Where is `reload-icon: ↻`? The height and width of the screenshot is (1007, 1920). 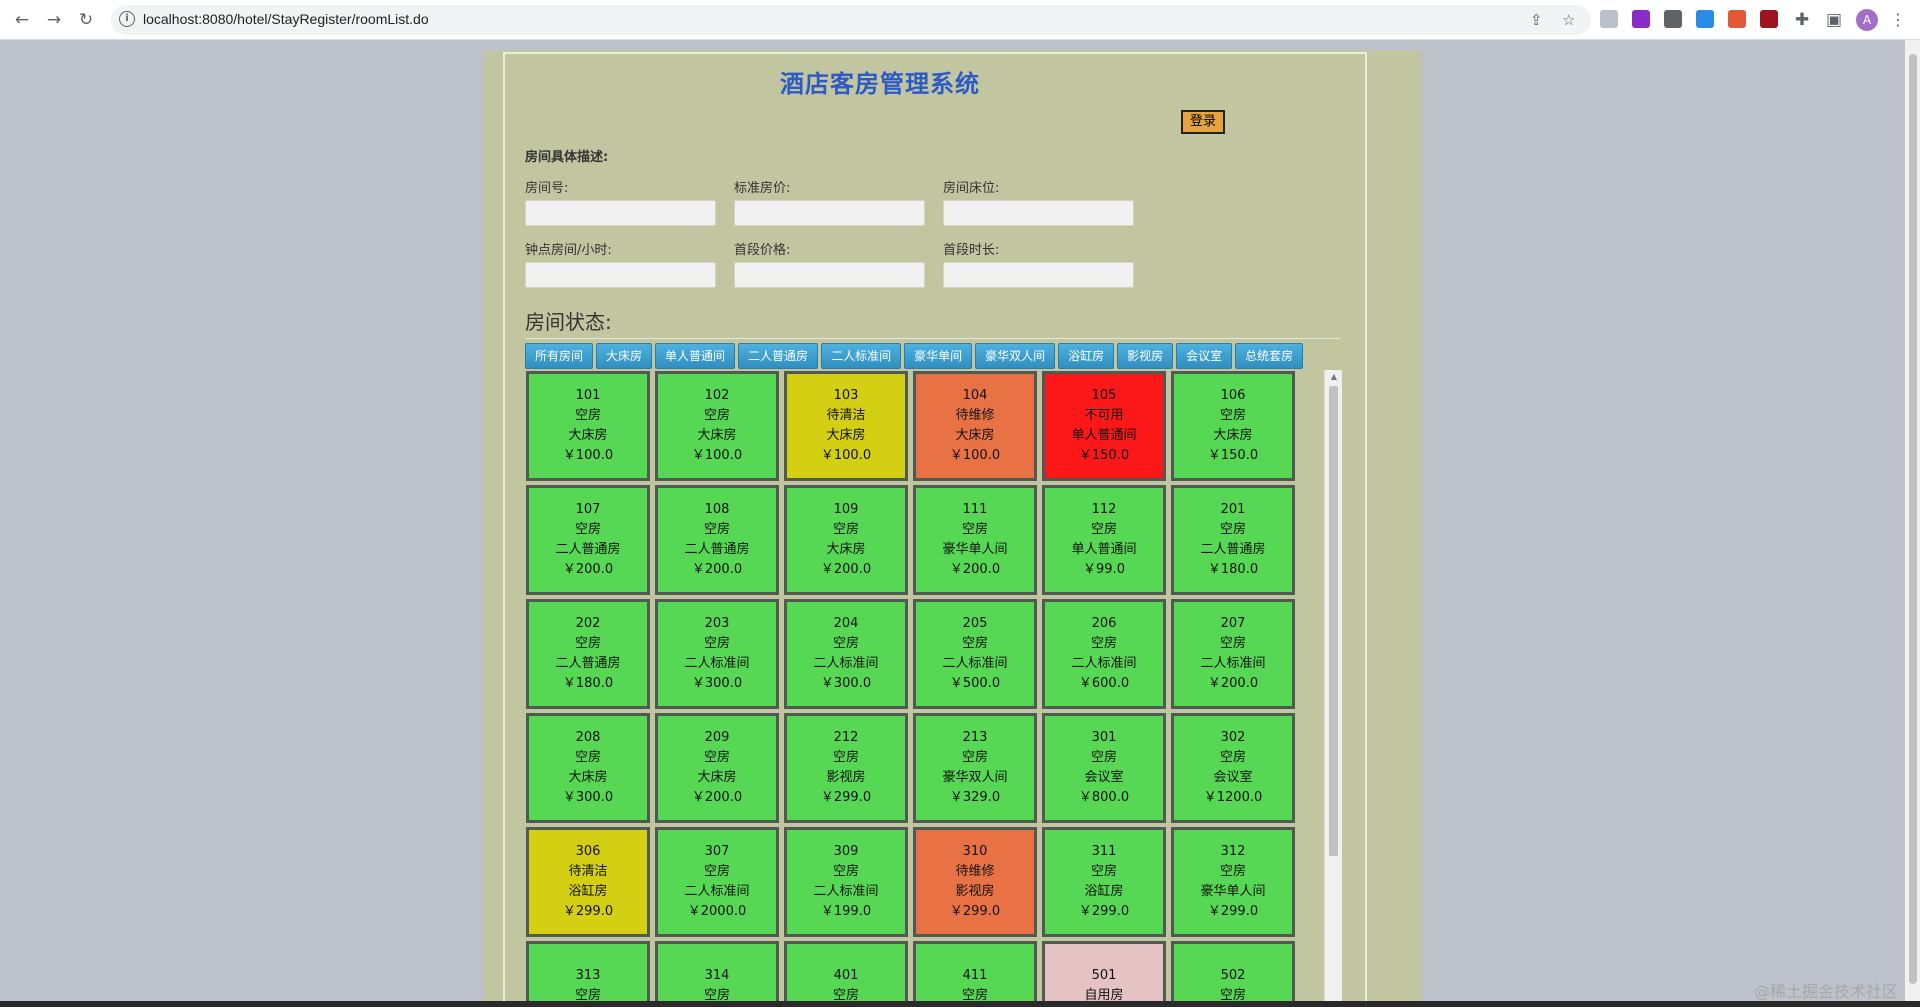
reload-icon: ↻ is located at coordinates (86, 20).